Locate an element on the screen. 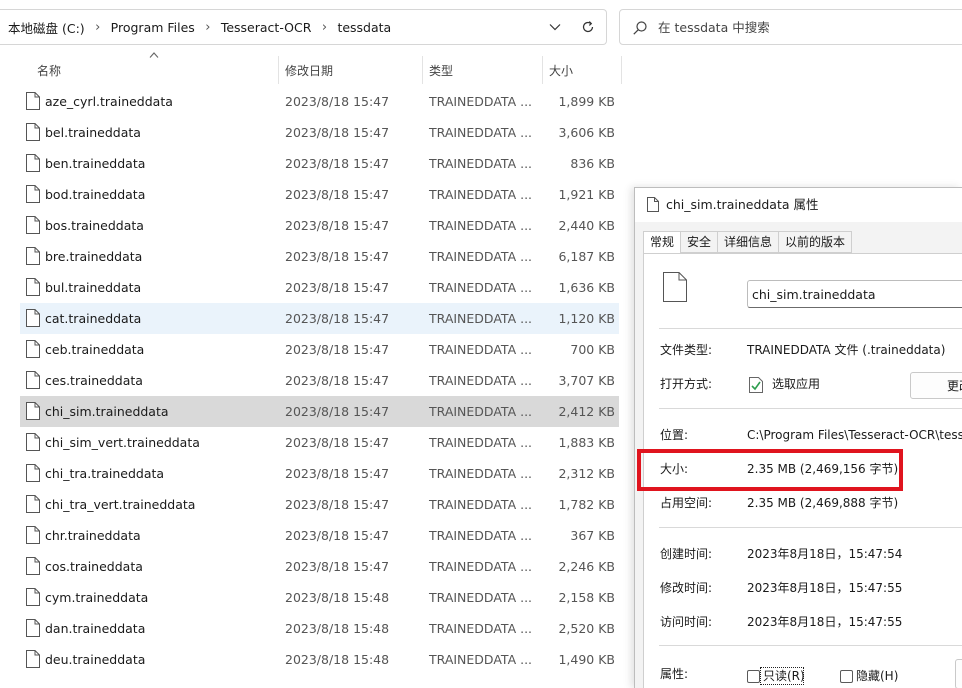  file-size: 3,707 KB is located at coordinates (586, 380).